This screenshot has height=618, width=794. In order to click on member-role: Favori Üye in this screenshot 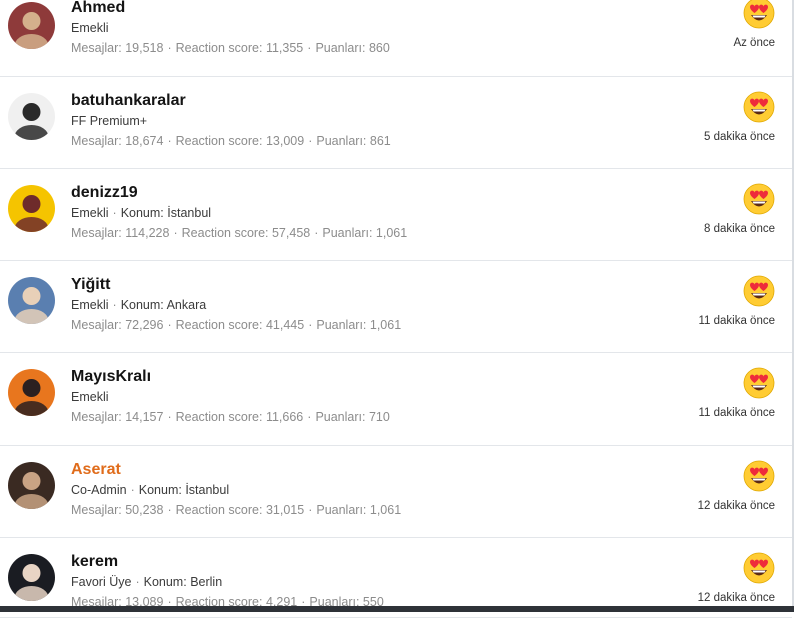, I will do `click(101, 582)`.